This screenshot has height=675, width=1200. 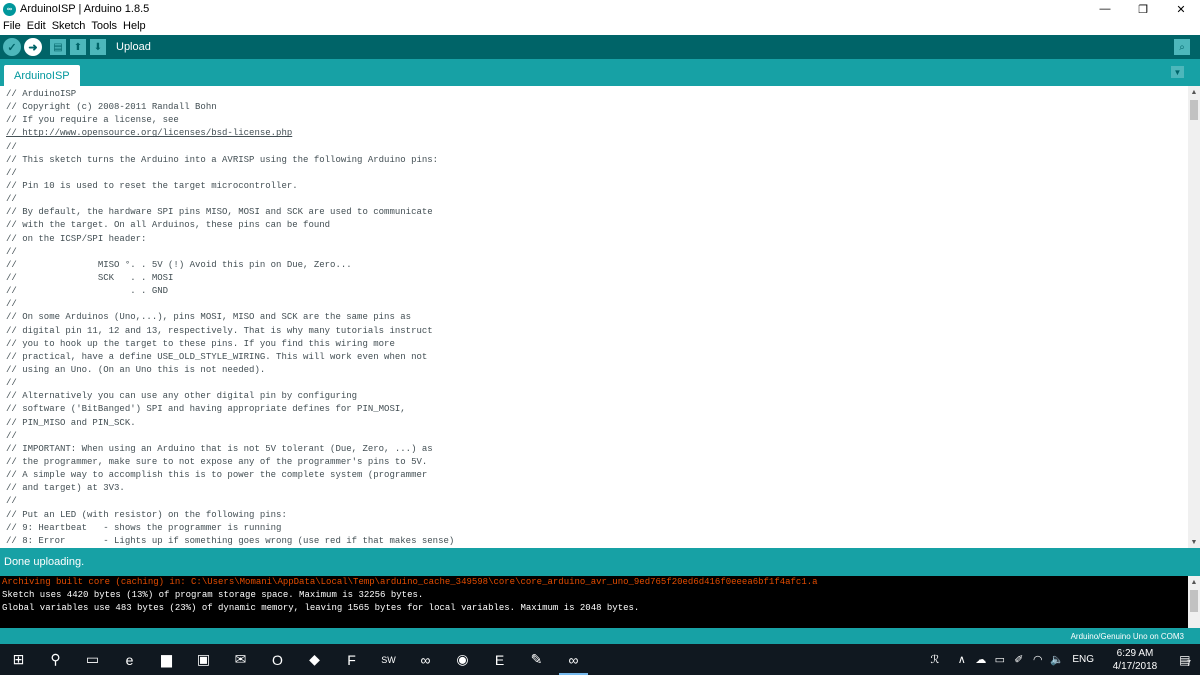 I want to click on menu-help: Help, so click(x=134, y=26).